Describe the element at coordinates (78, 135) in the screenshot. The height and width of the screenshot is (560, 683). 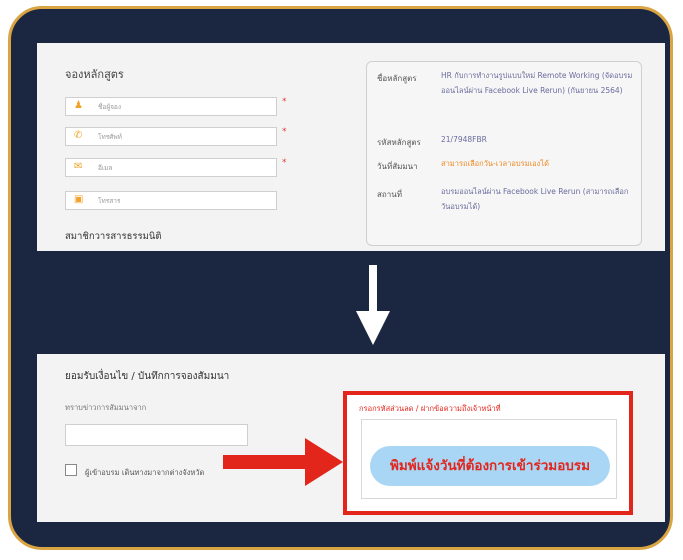
I see `phone-icon: ✆` at that location.